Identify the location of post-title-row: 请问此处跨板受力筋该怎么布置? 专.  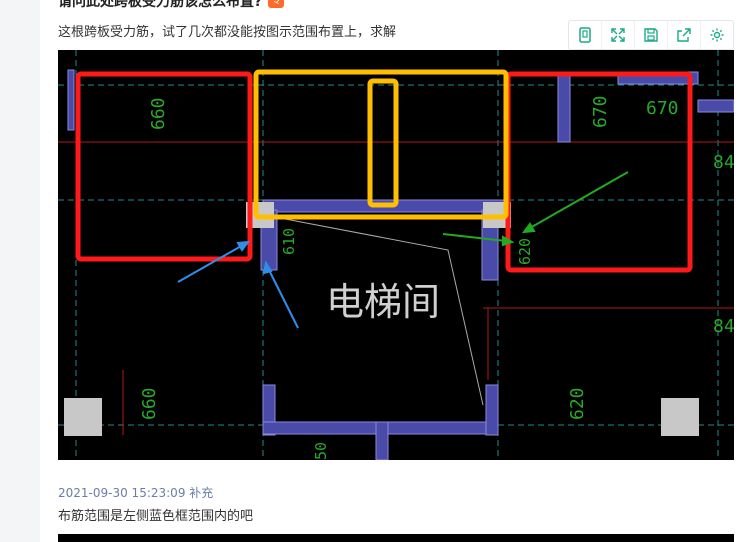
(171, 5).